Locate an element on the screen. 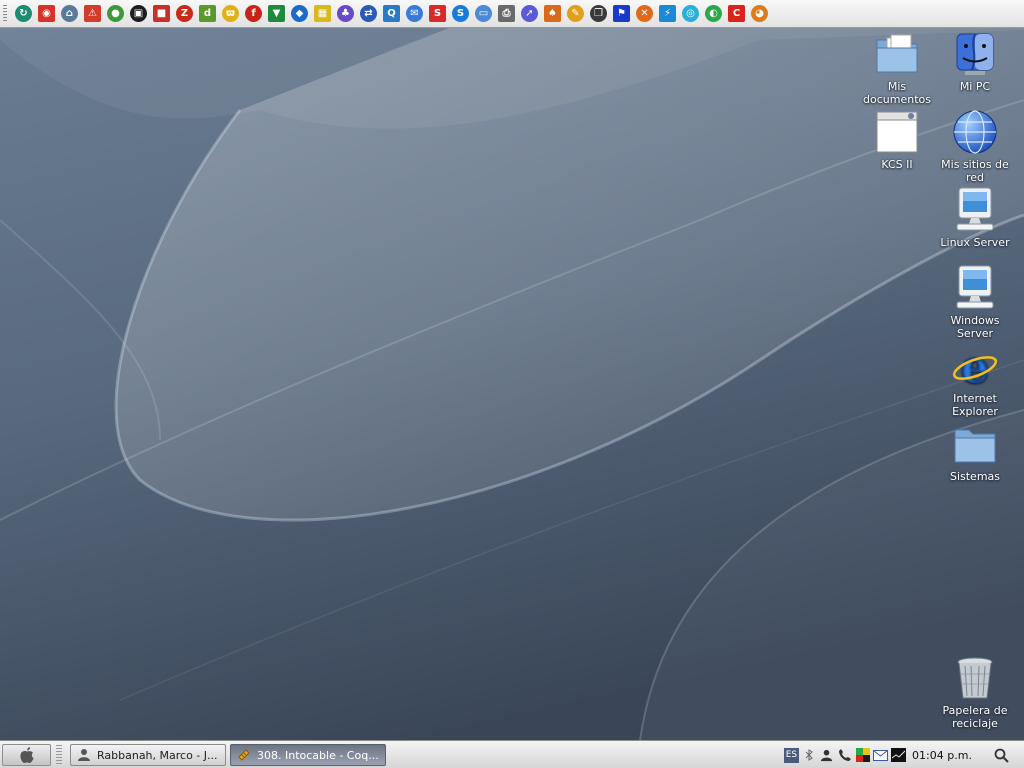 This screenshot has height=768, width=1024. desktop-icon-label: Mis sitios de red is located at coordinates (975, 171).